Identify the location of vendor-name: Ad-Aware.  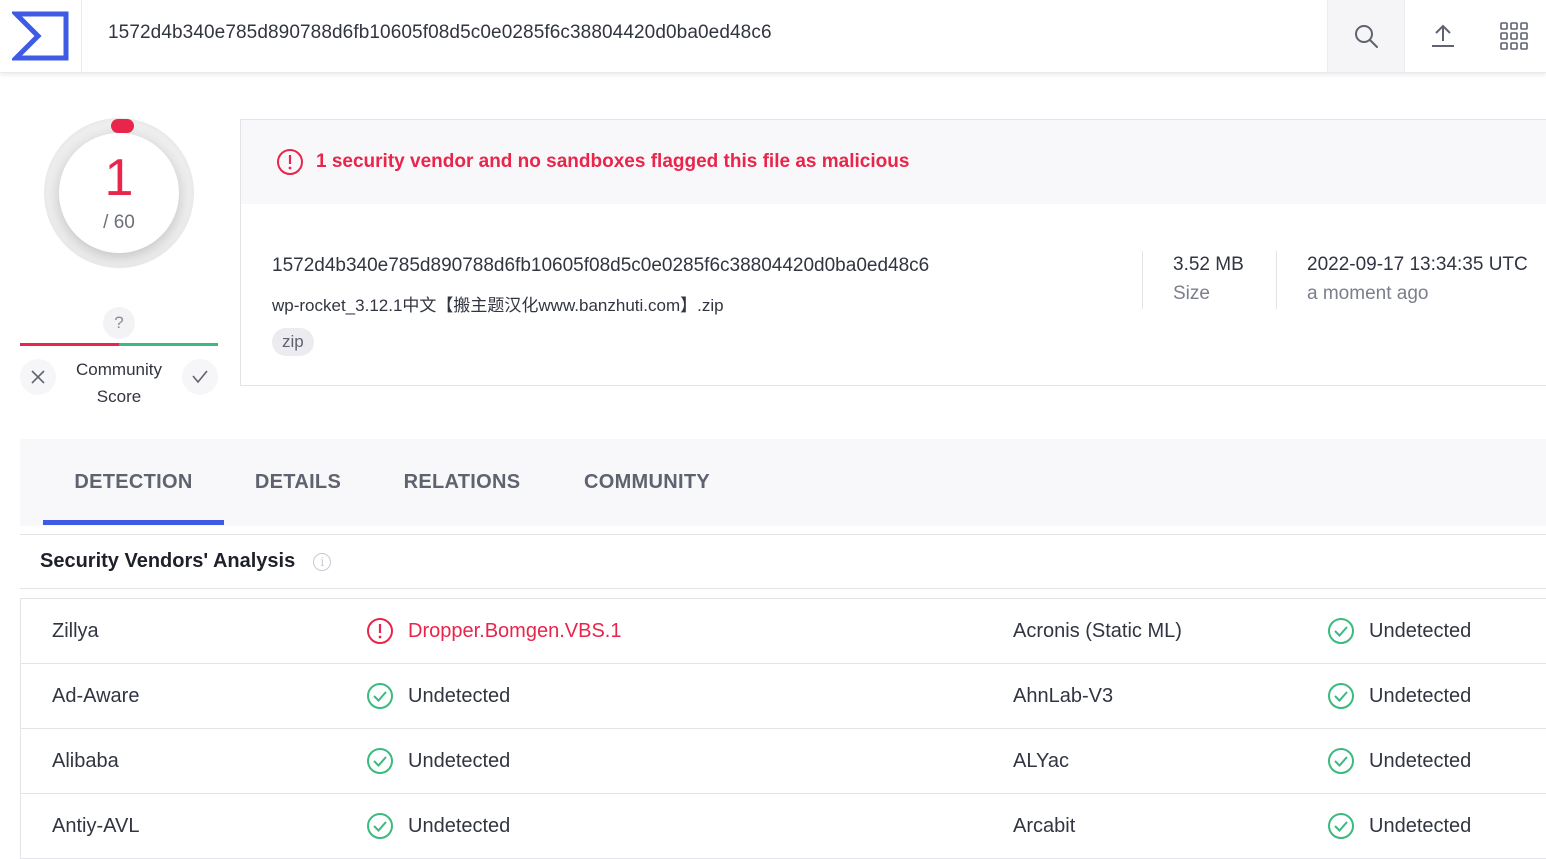
(96, 695).